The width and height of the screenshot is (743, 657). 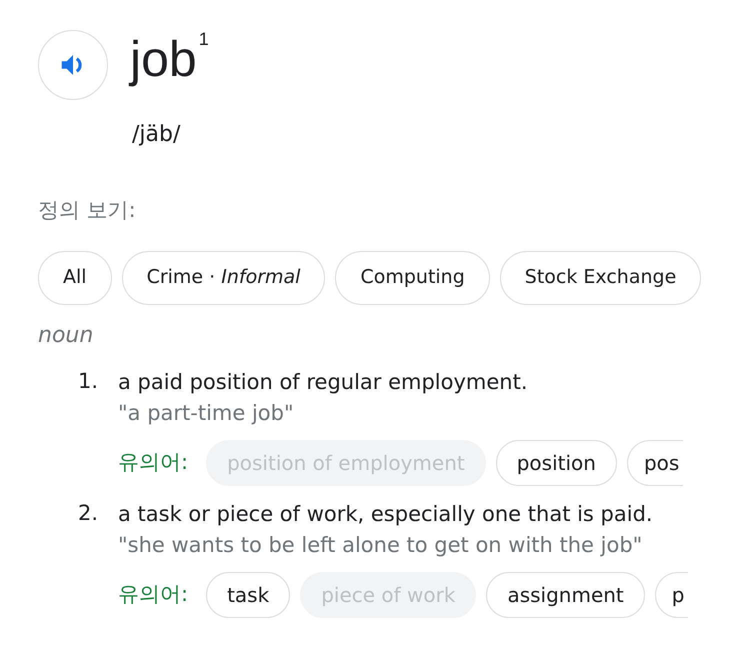 What do you see at coordinates (66, 335) in the screenshot?
I see `part-of-speech: noun` at bounding box center [66, 335].